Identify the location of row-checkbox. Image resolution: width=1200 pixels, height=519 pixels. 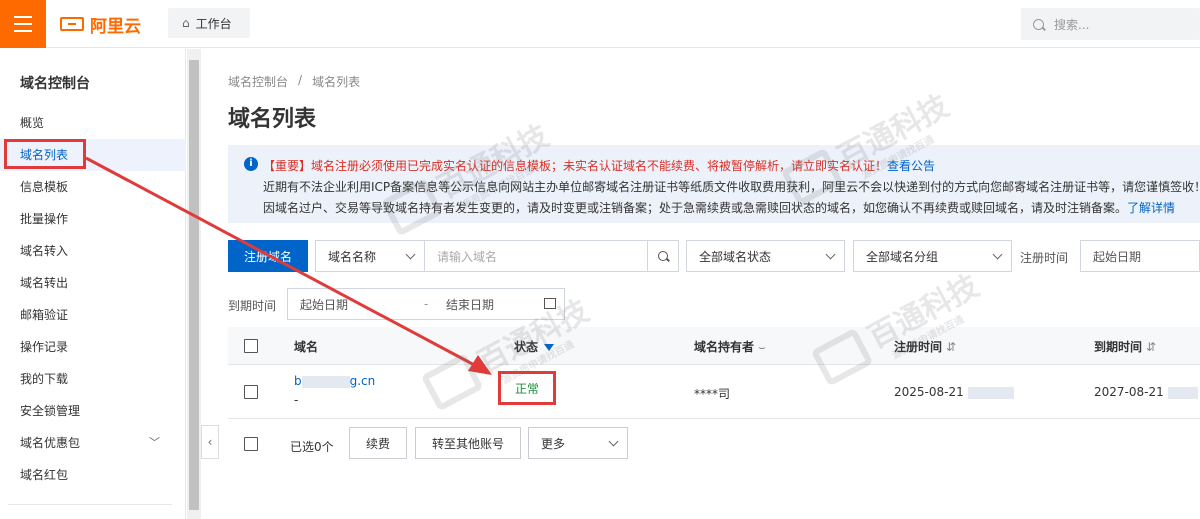
(251, 392).